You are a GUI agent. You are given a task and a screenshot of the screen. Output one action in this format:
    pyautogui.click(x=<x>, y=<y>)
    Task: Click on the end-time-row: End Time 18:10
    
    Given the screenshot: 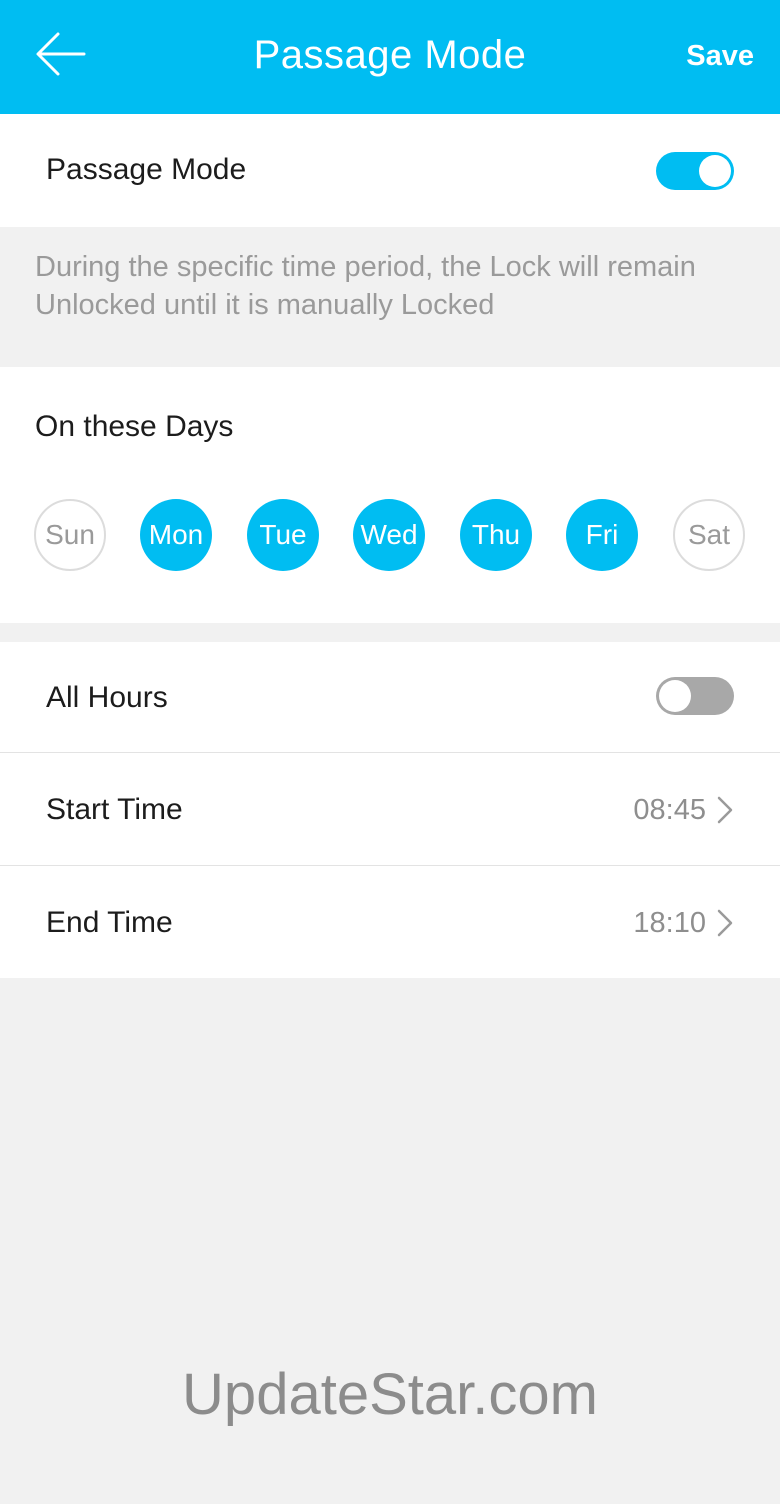 What is the action you would take?
    pyautogui.click(x=390, y=922)
    